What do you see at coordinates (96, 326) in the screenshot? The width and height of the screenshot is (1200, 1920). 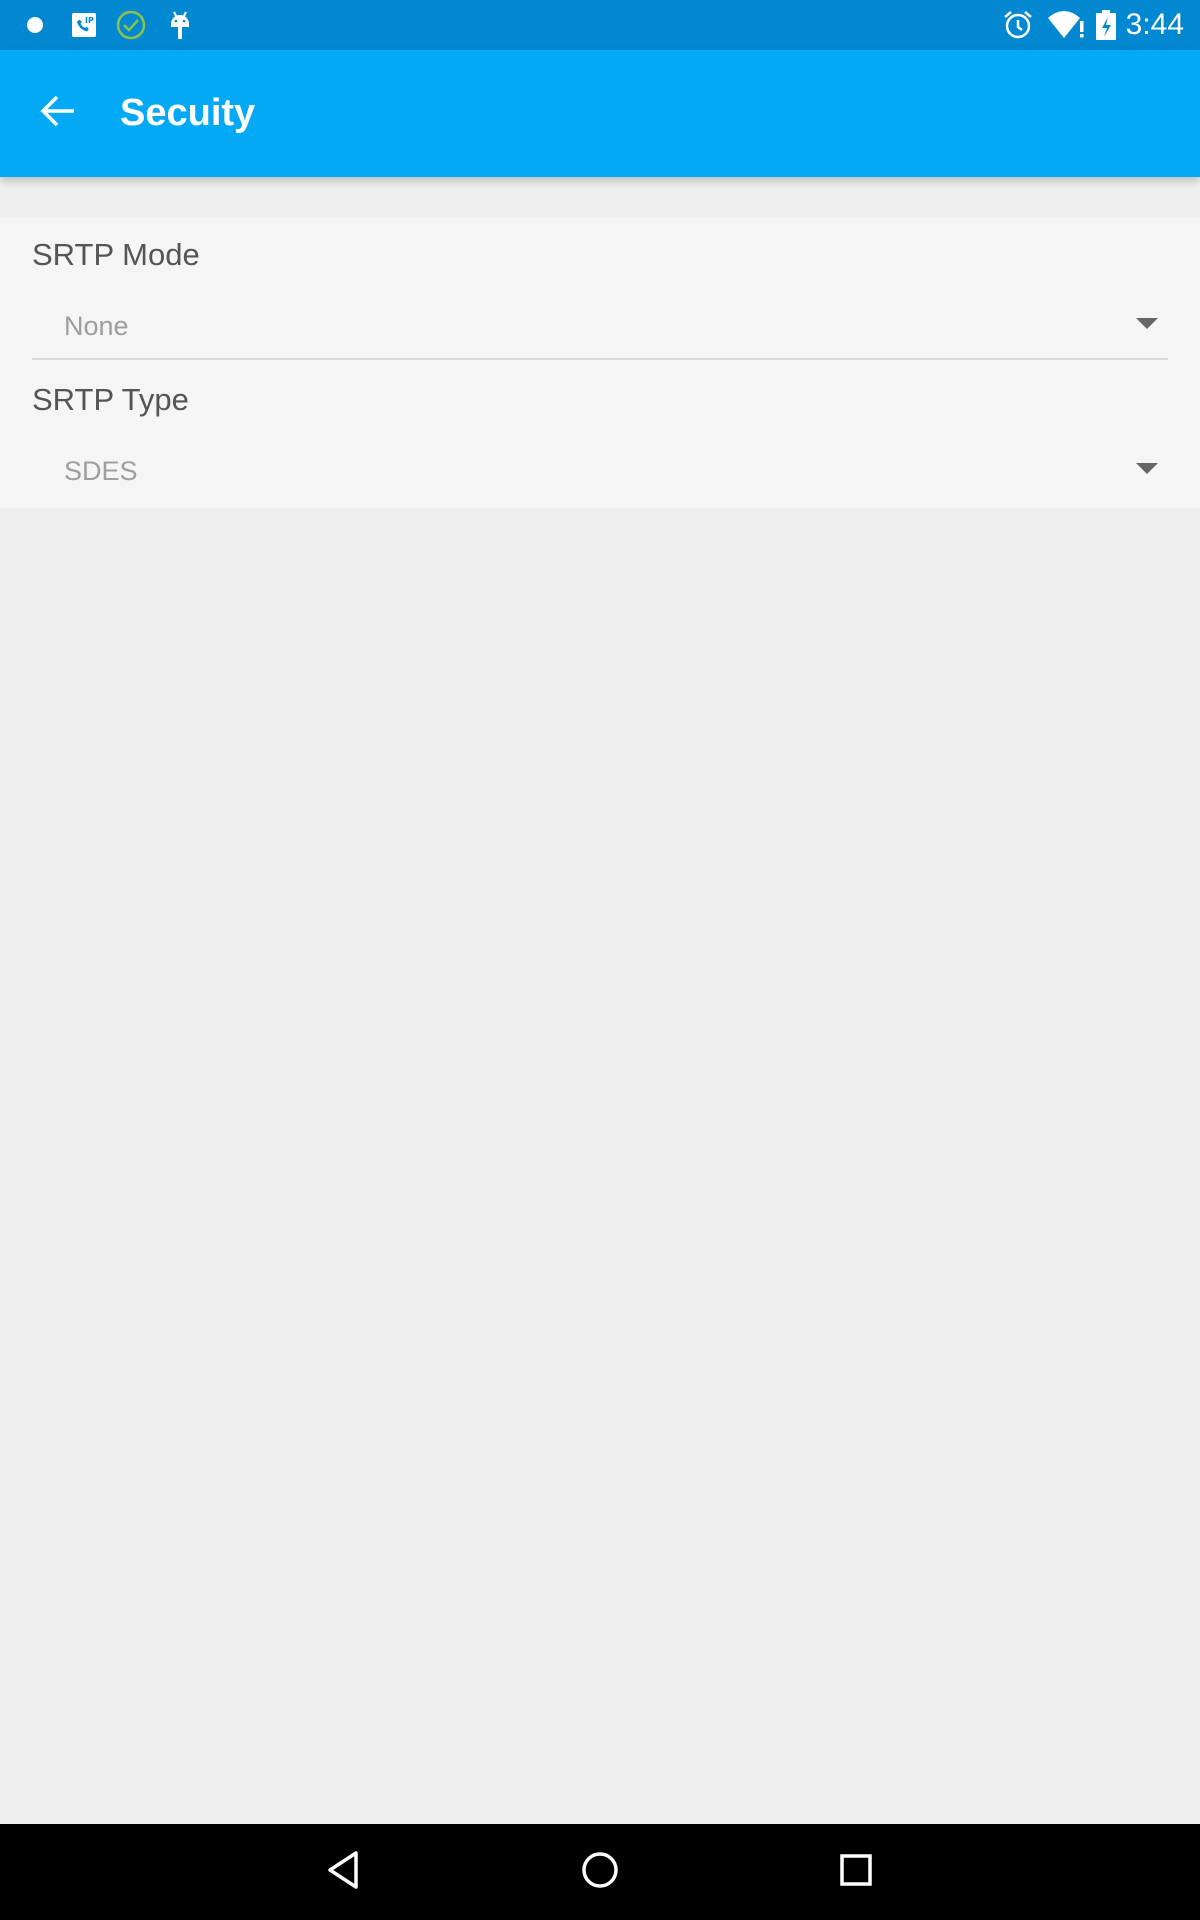 I see `srtp-mode-value: None` at bounding box center [96, 326].